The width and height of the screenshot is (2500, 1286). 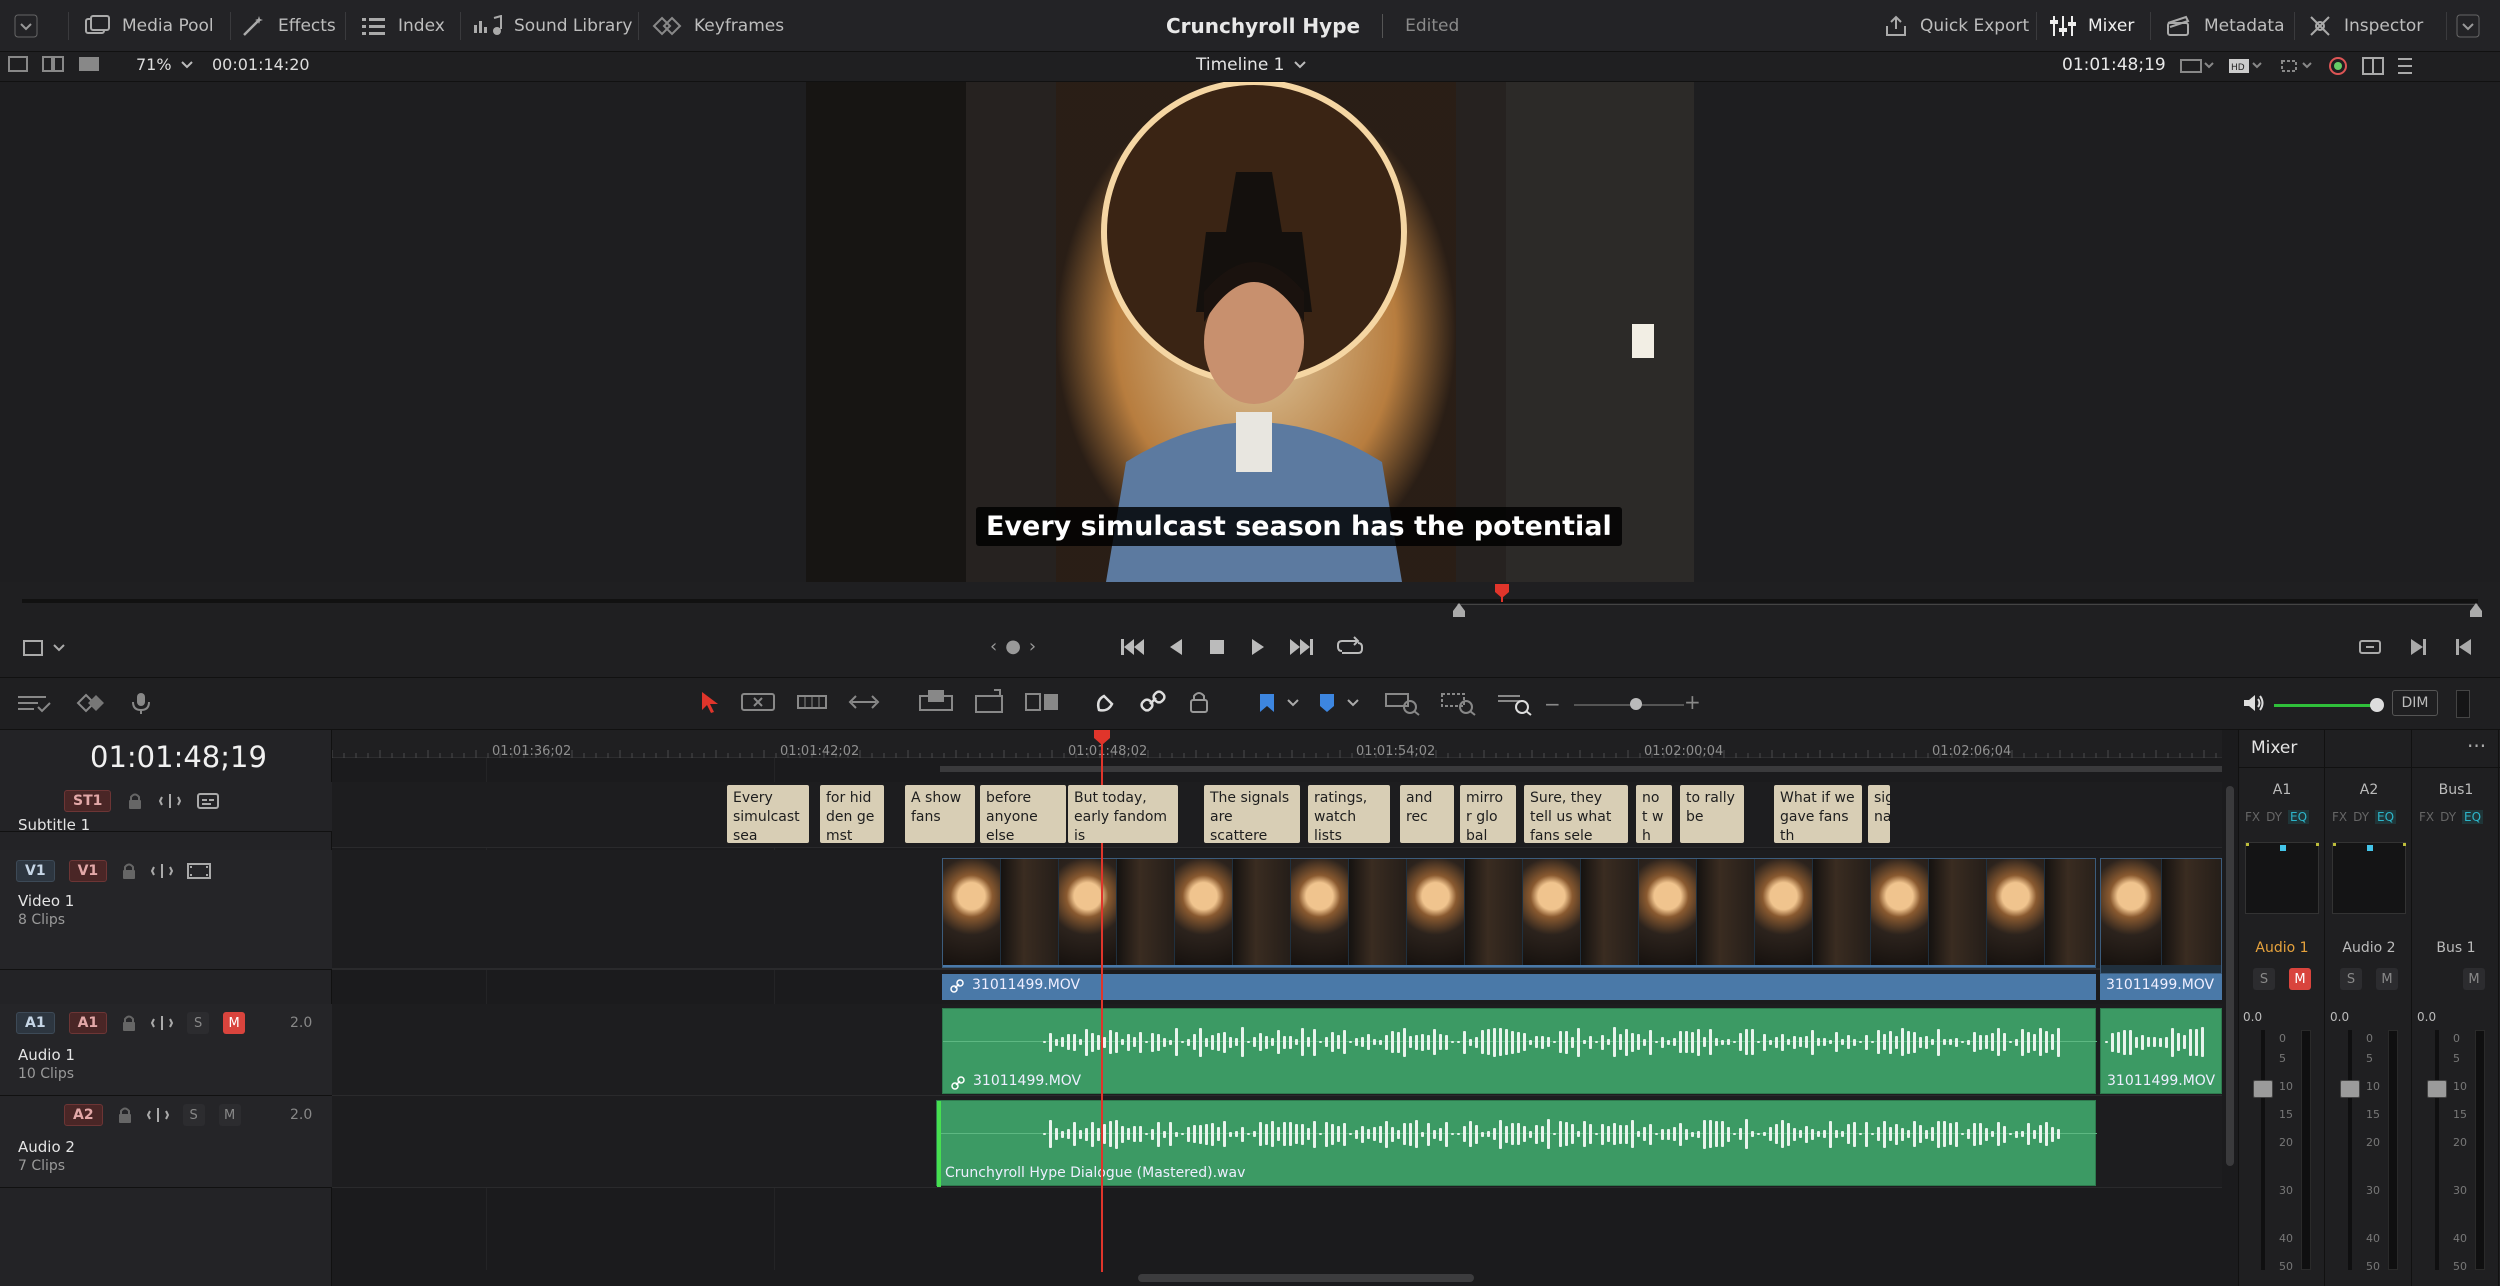 I want to click on audio1-dest-badge: A1, so click(x=88, y=1023).